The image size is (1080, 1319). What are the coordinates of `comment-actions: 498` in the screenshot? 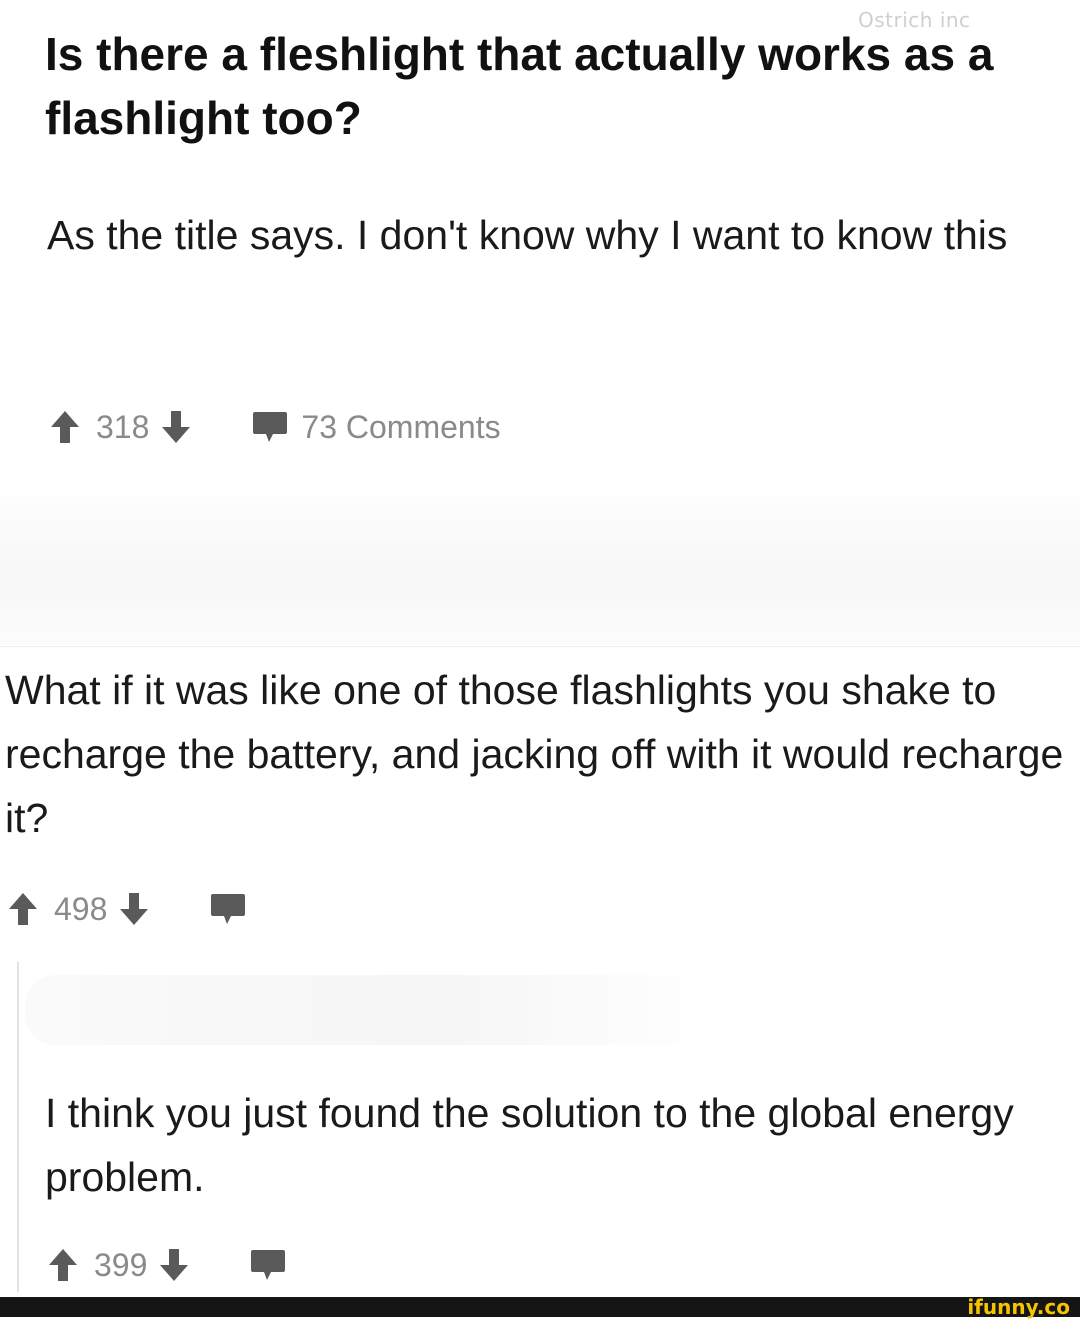 It's located at (127, 909).